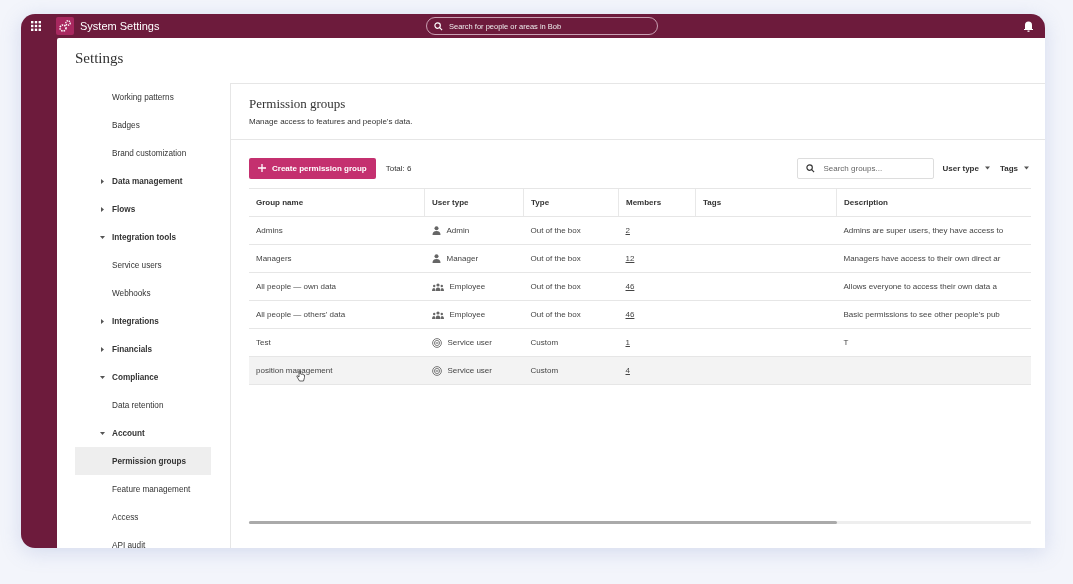 The width and height of the screenshot is (1073, 584). Describe the element at coordinates (627, 230) in the screenshot. I see `members-link: 2` at that location.